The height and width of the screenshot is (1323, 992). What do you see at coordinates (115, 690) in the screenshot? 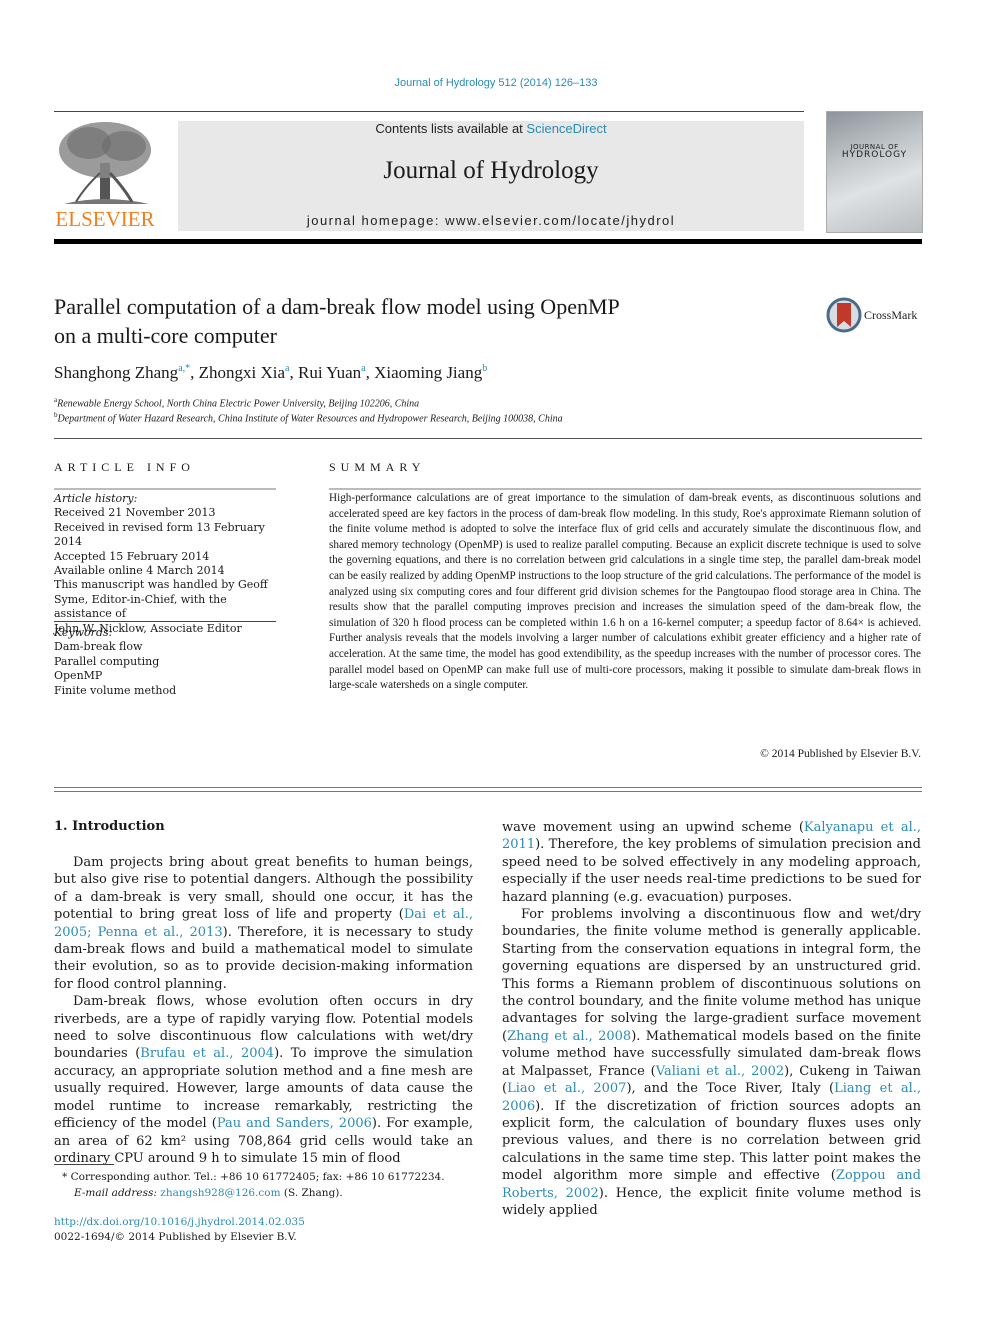
I see `keyword: Finite volume method` at bounding box center [115, 690].